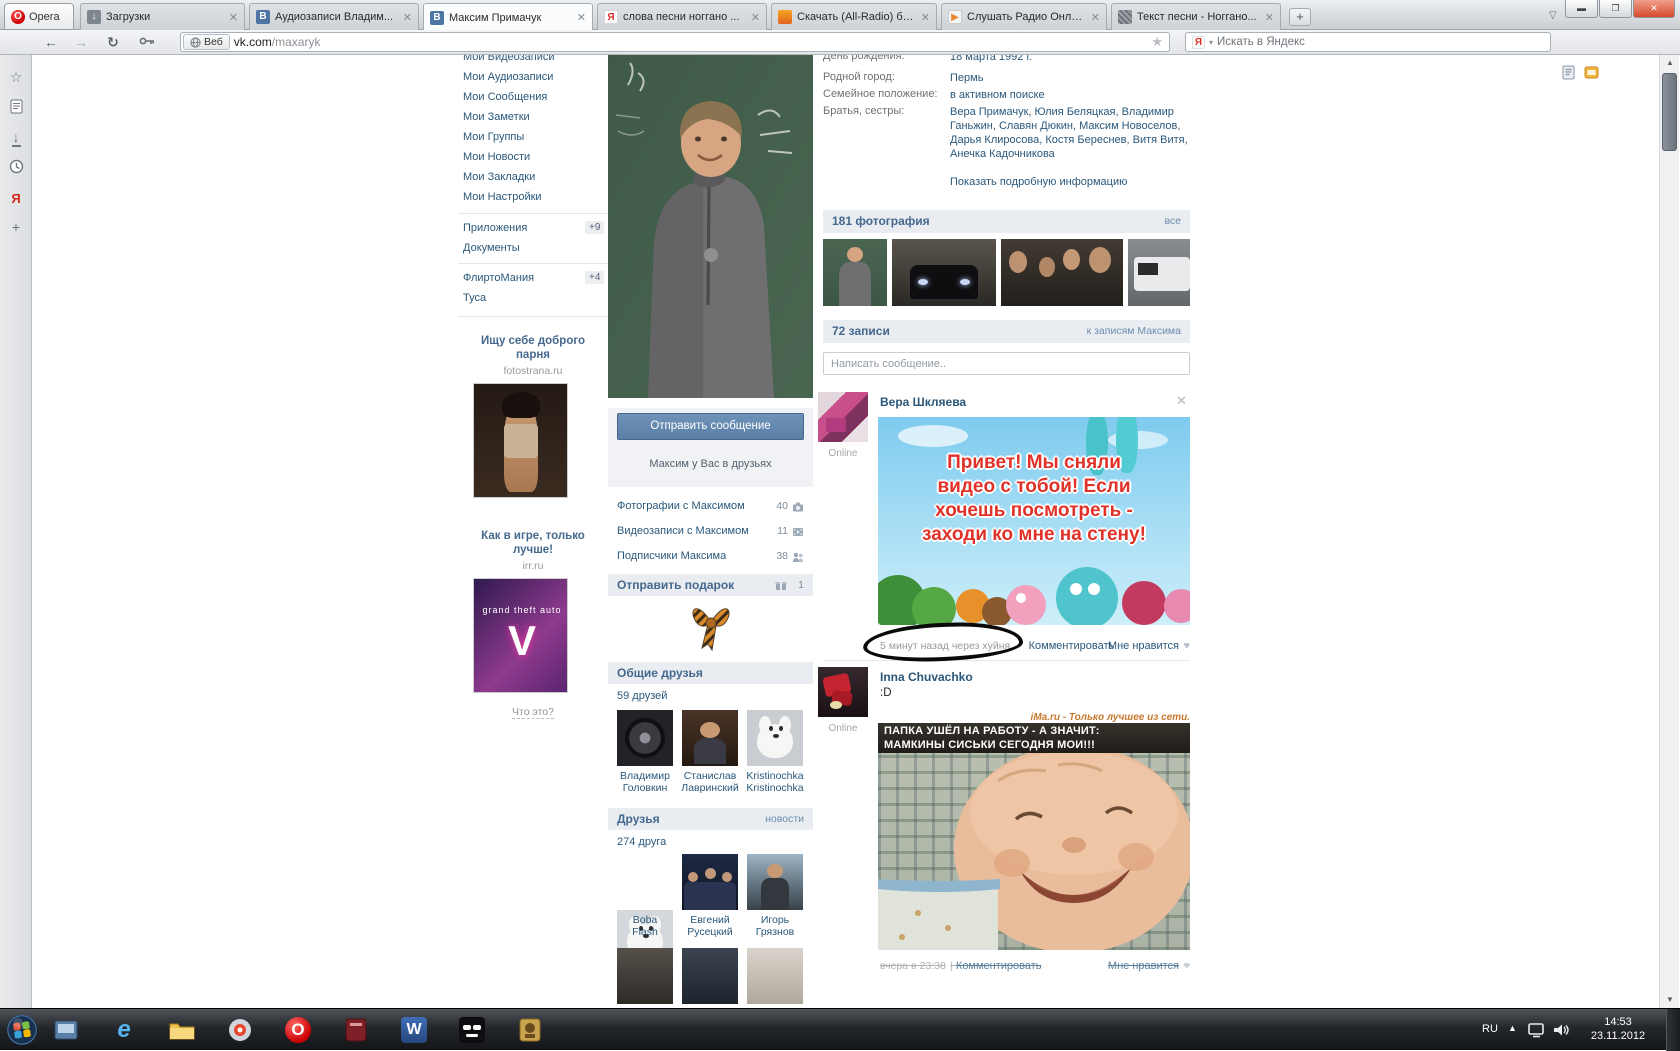 This screenshot has height=1051, width=1680. I want to click on history-clock-icon, so click(16, 168).